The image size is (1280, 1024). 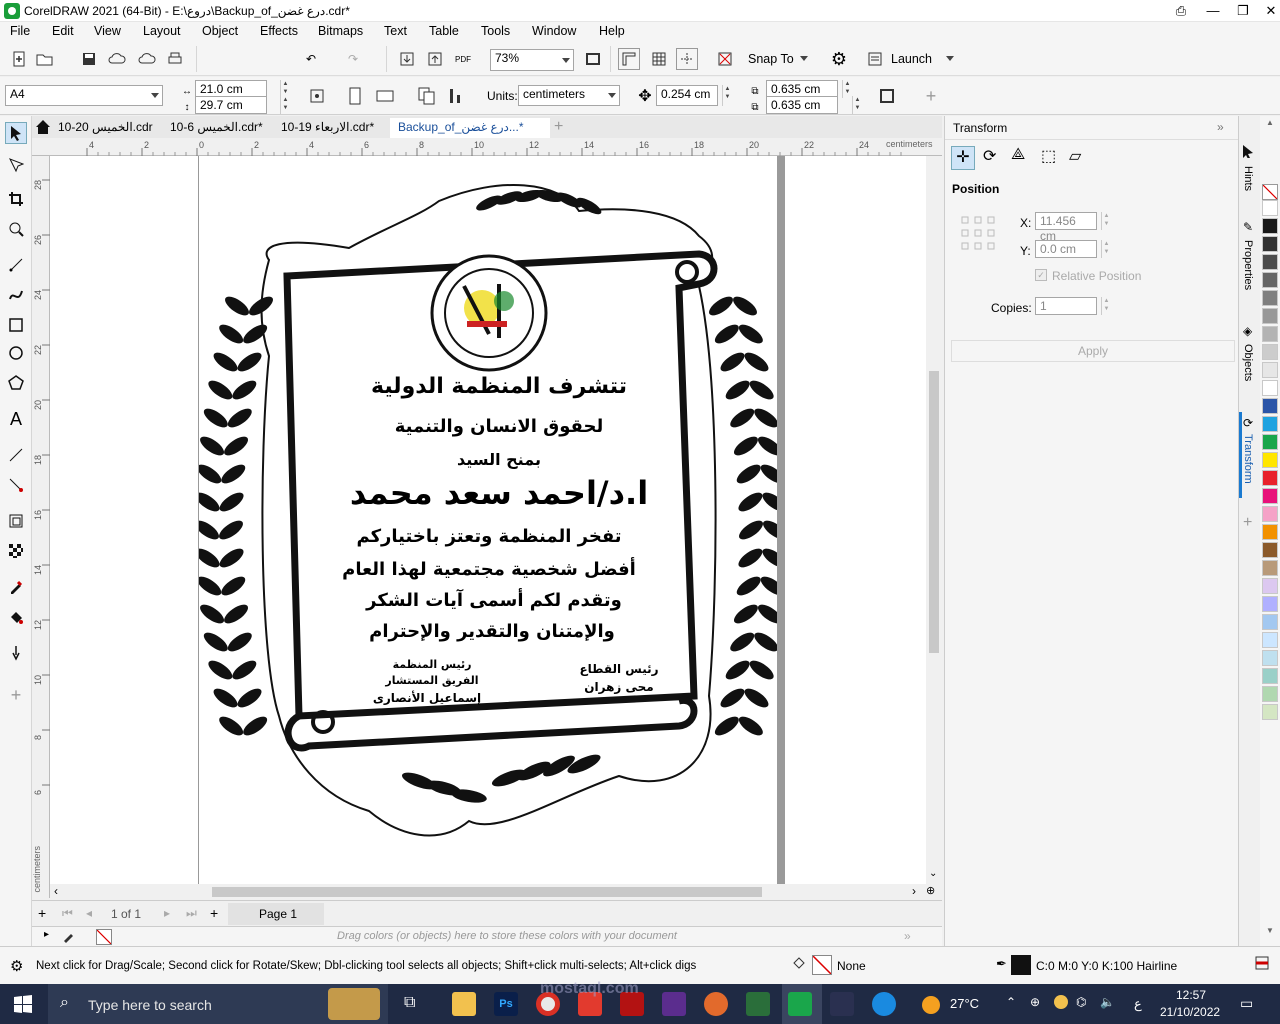 I want to click on current-page-layout-icon, so click(x=457, y=96).